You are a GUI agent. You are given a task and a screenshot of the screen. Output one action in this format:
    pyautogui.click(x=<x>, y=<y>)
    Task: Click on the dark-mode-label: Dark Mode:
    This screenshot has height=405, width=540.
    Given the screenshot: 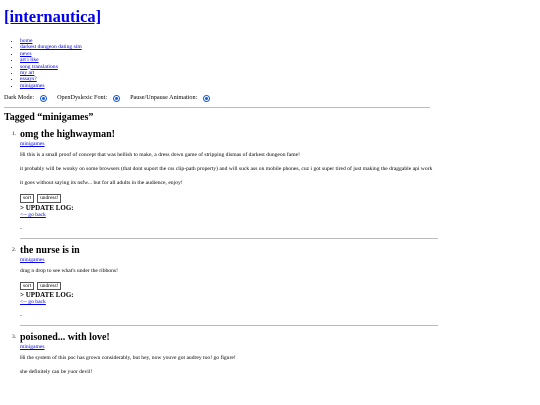 What is the action you would take?
    pyautogui.click(x=19, y=98)
    